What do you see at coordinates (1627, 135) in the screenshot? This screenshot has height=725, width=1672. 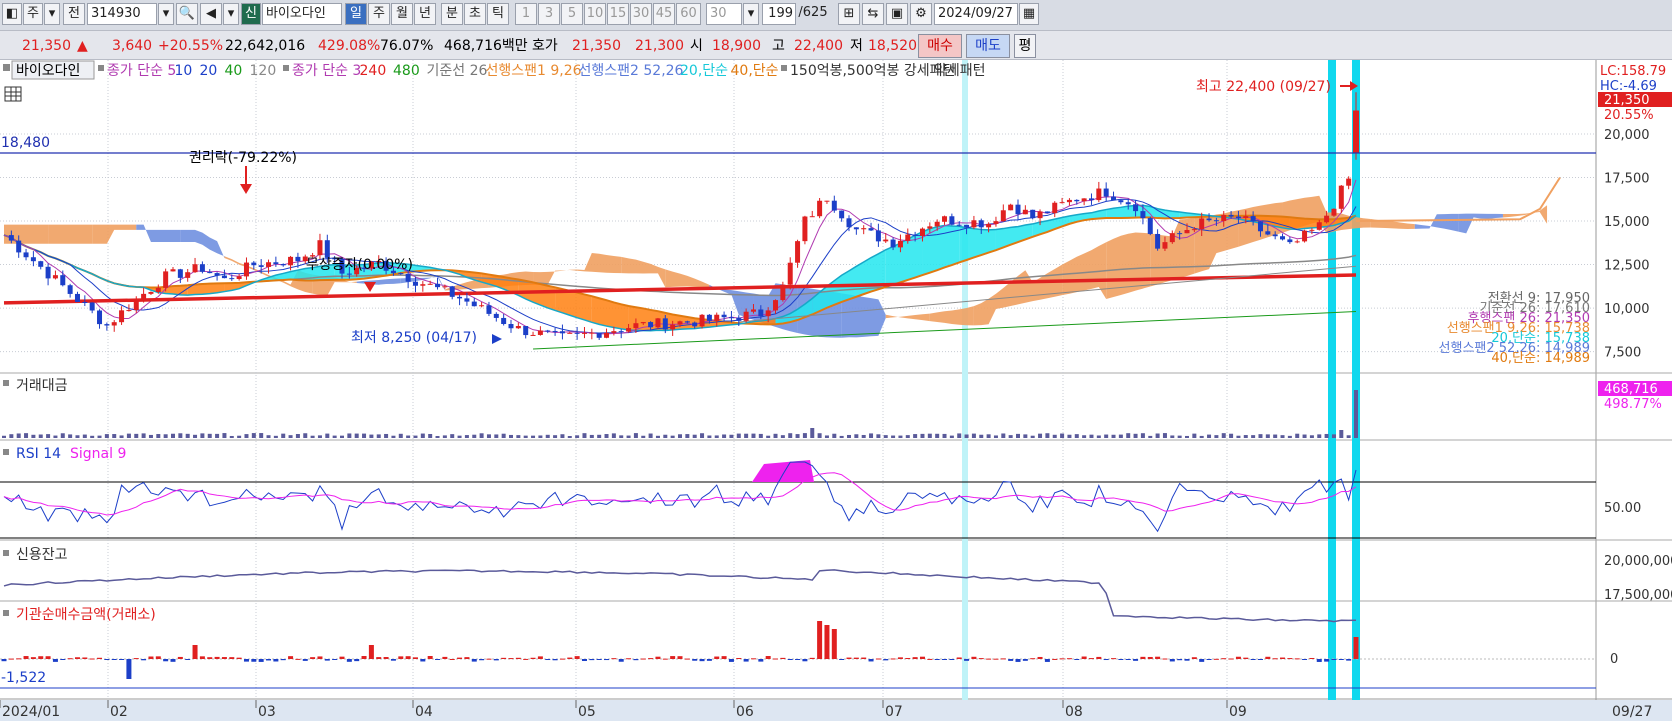 I see `price-tick: 20,000` at bounding box center [1627, 135].